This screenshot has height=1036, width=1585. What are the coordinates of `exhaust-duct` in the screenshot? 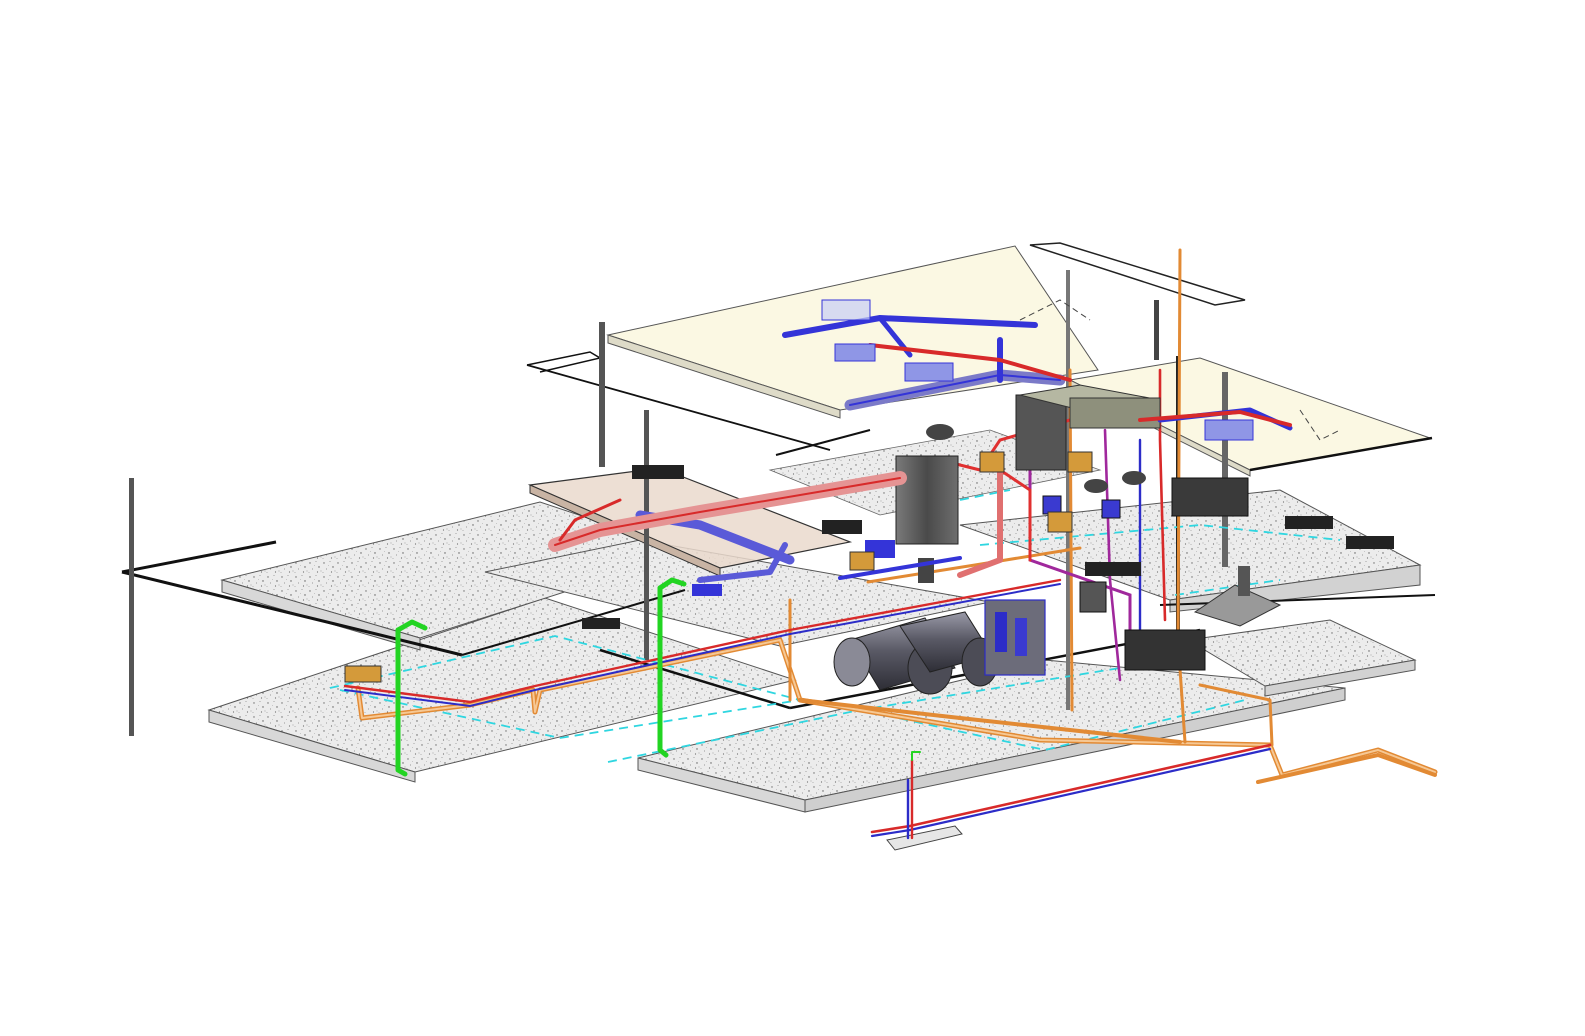 It's located at (1244, 581).